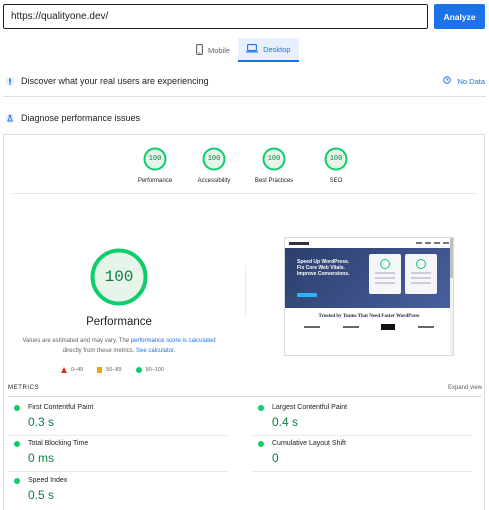 The image size is (489, 510). Describe the element at coordinates (100, 370) in the screenshot. I see `square-icon` at that location.